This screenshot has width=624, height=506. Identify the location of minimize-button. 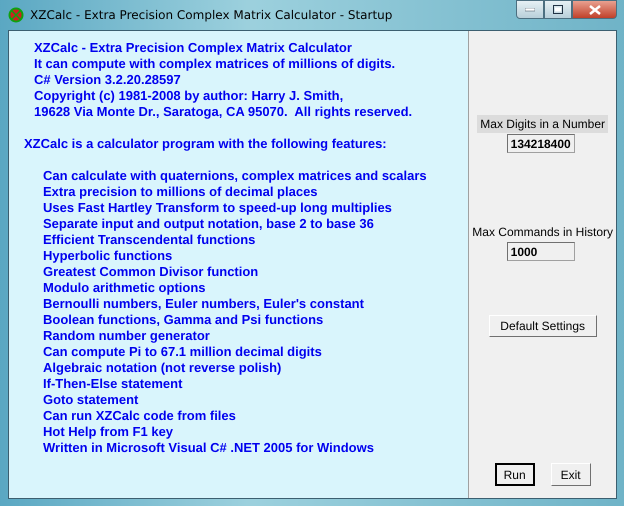
(530, 9).